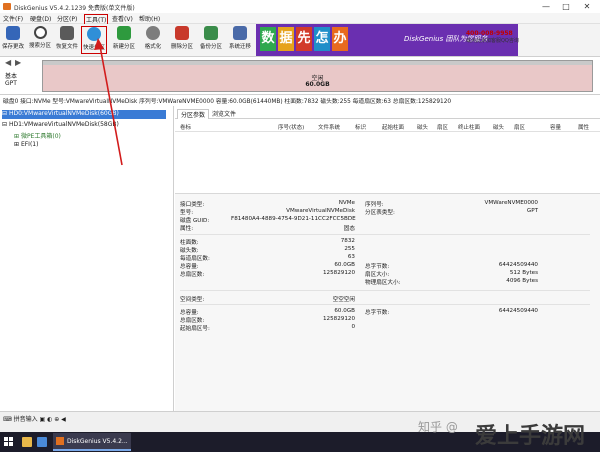  I want to click on col-header: 卷标, so click(185, 127).